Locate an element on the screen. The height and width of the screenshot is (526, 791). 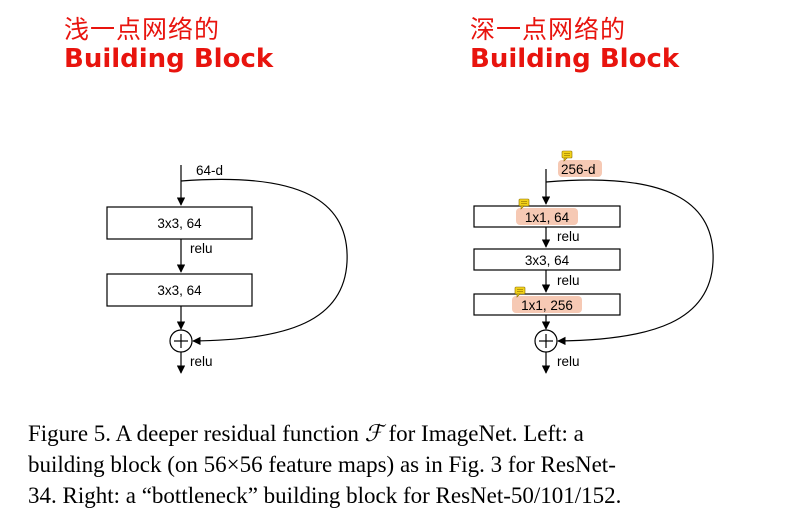
caption-line-1-end: for ImageNet. Left: a is located at coordinates (483, 433).